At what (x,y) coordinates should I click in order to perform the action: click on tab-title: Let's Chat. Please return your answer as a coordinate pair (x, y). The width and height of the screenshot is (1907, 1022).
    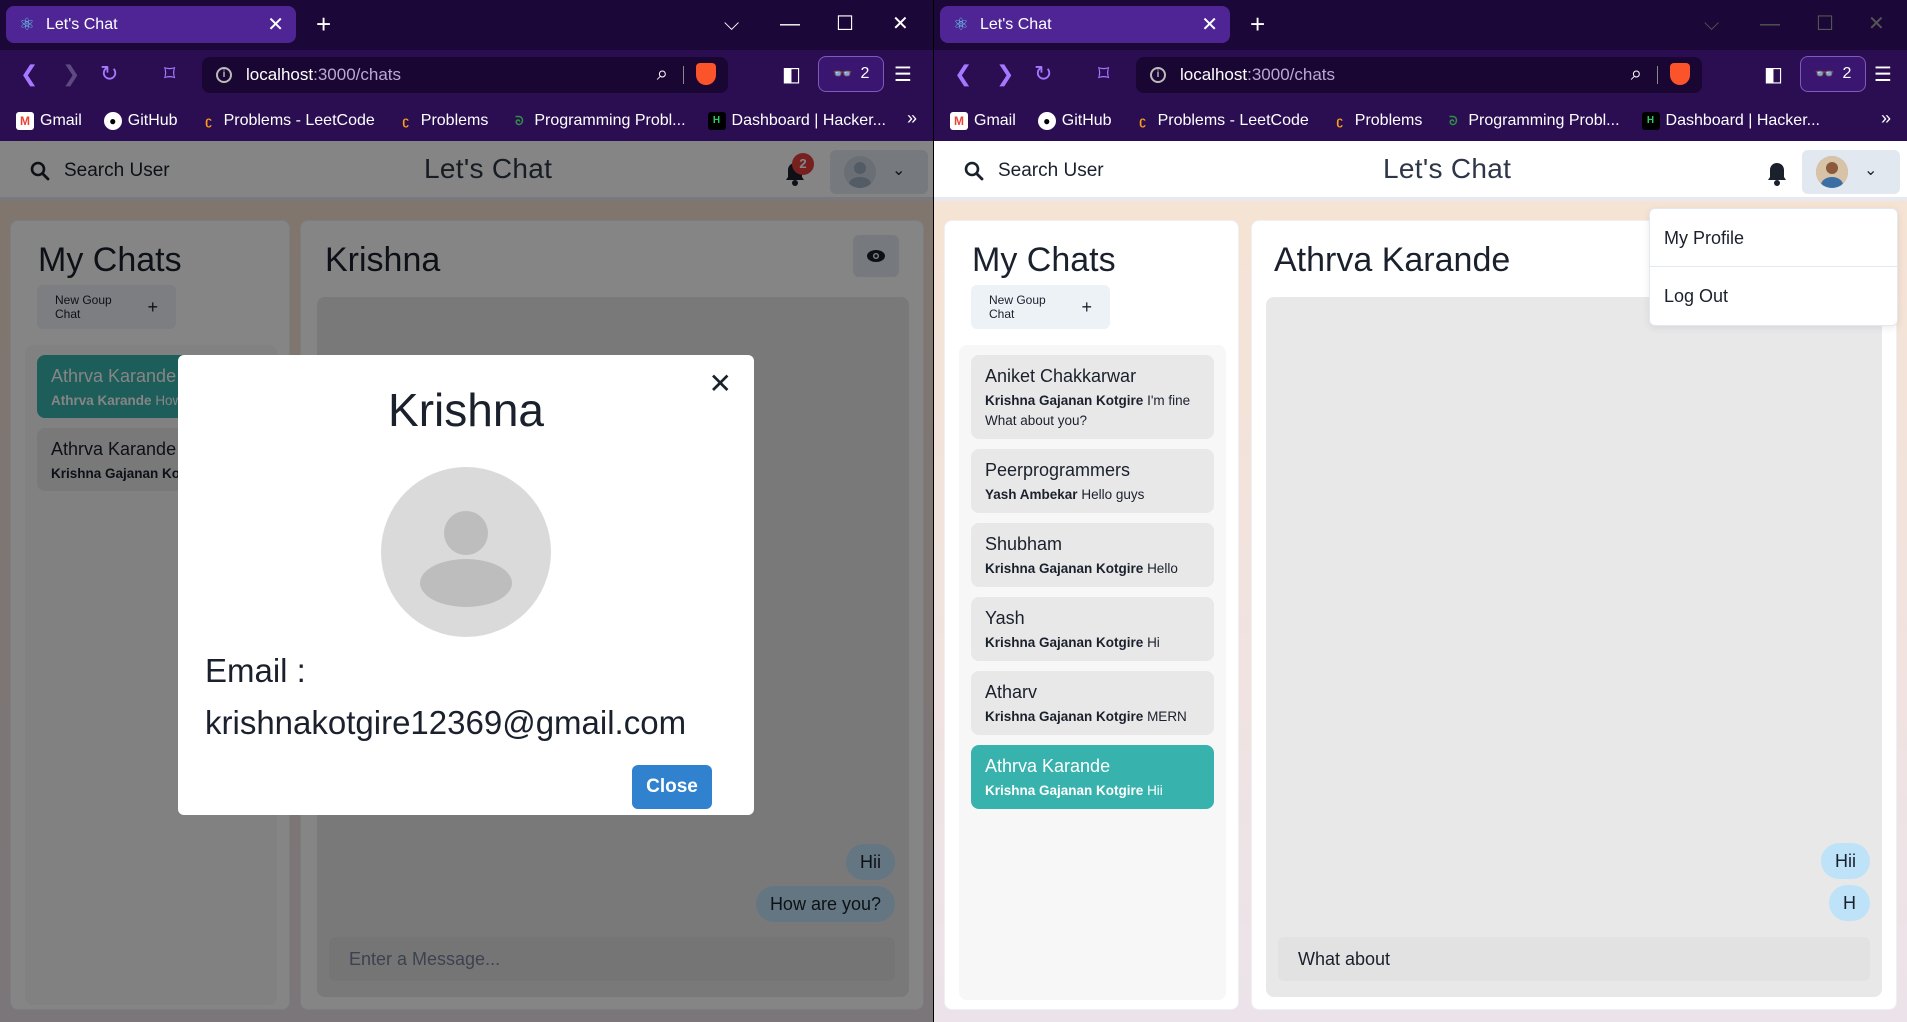
    Looking at the image, I should click on (82, 24).